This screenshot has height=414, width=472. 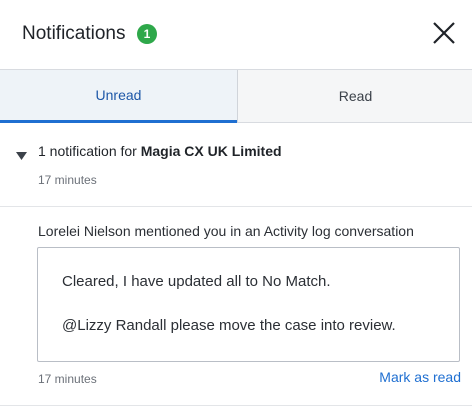 I want to click on notification-tabs: Unread Read, so click(x=236, y=96).